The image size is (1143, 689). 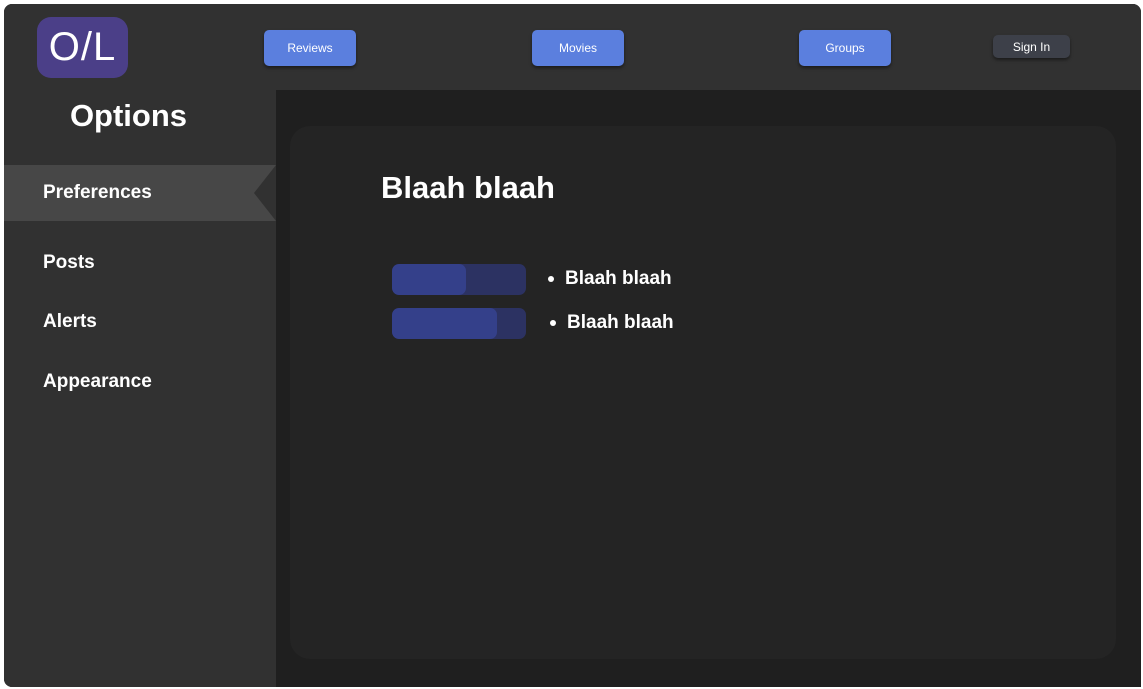 What do you see at coordinates (468, 187) in the screenshot?
I see `page-title: Blaah blaah` at bounding box center [468, 187].